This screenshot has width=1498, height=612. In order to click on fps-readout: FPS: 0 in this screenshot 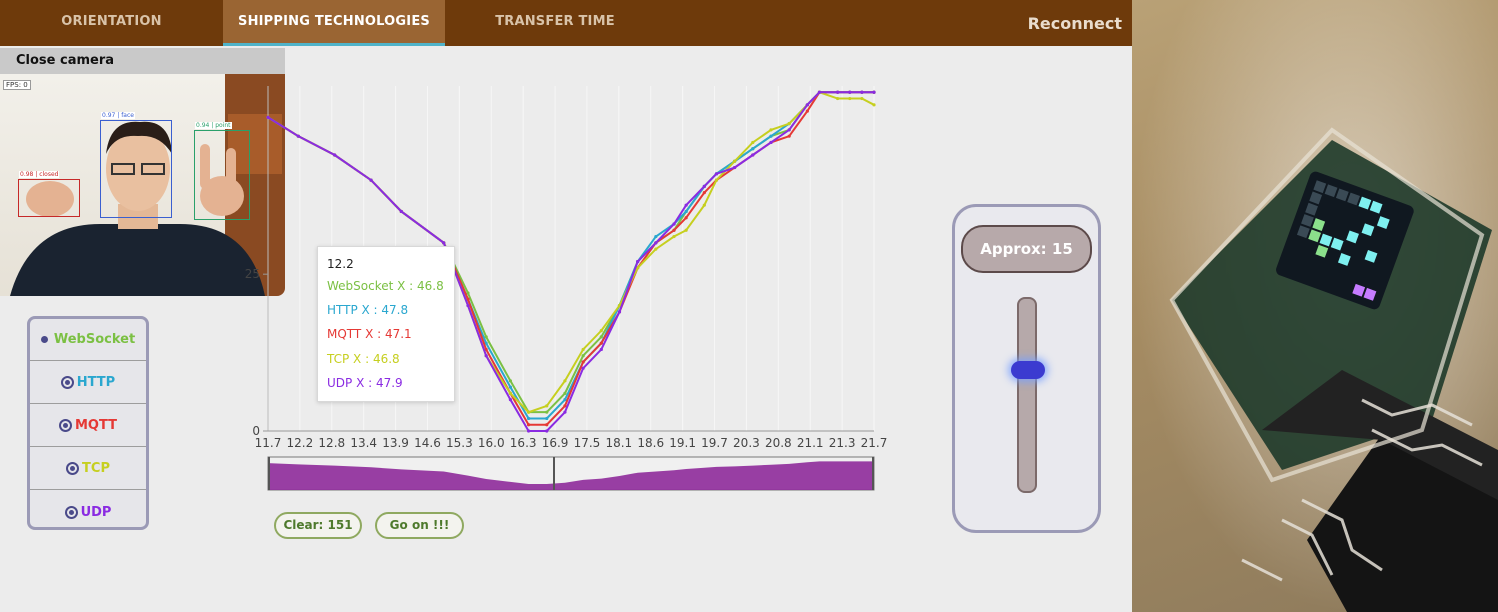, I will do `click(17, 85)`.